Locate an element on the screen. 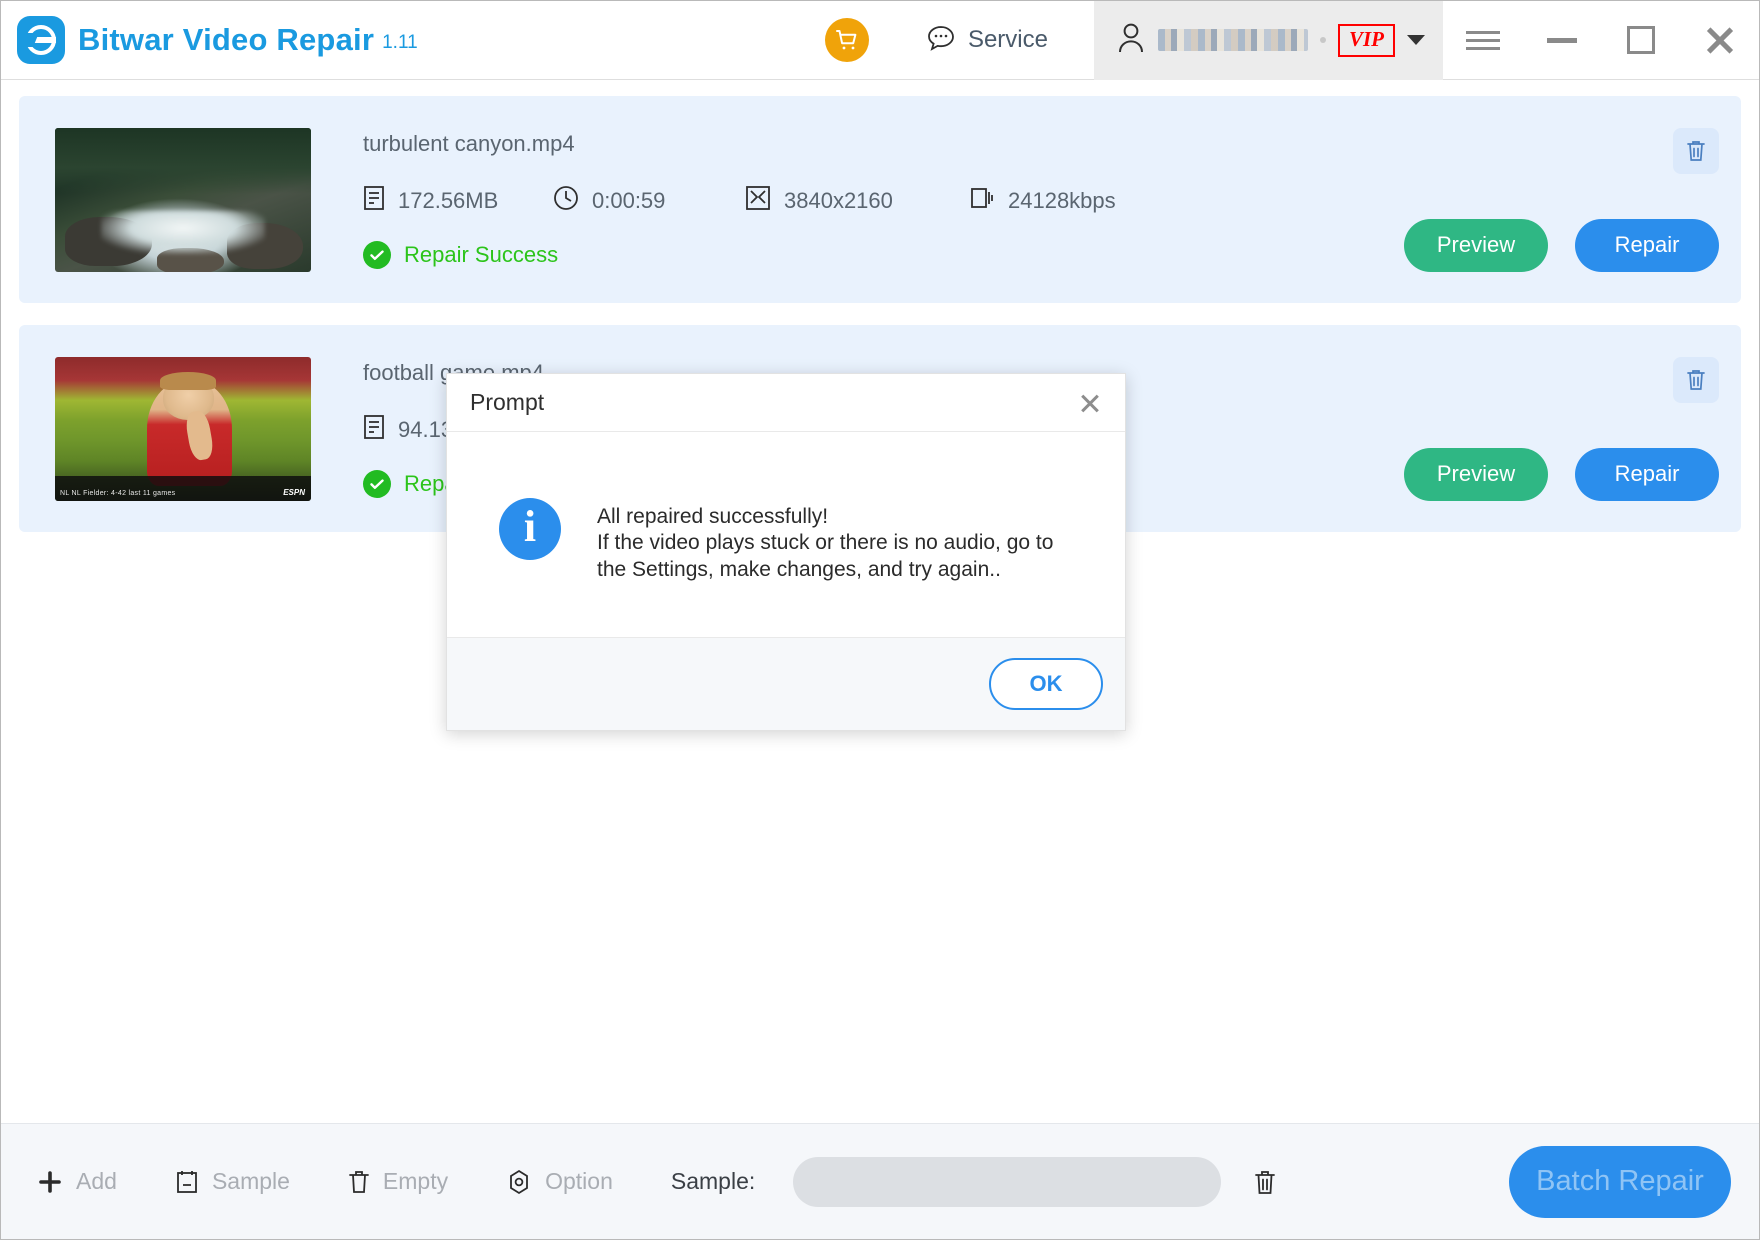  clipboard-icon is located at coordinates (187, 1182).